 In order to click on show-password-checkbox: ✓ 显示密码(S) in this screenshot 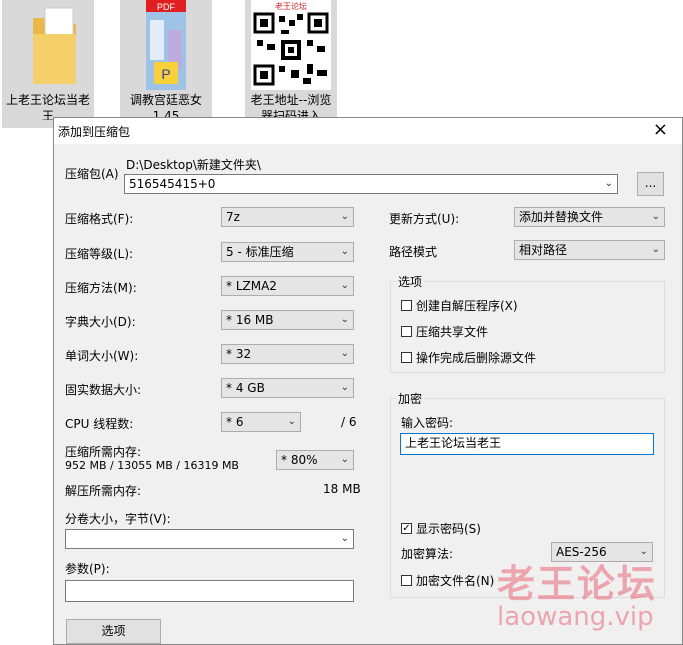, I will do `click(441, 528)`.